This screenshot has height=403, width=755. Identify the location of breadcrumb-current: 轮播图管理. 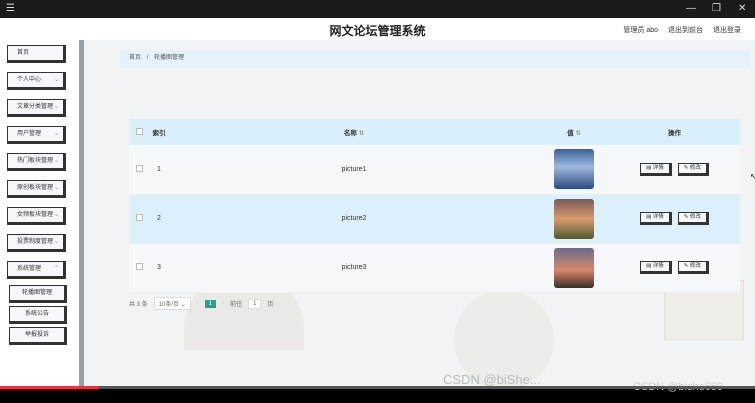
(169, 58).